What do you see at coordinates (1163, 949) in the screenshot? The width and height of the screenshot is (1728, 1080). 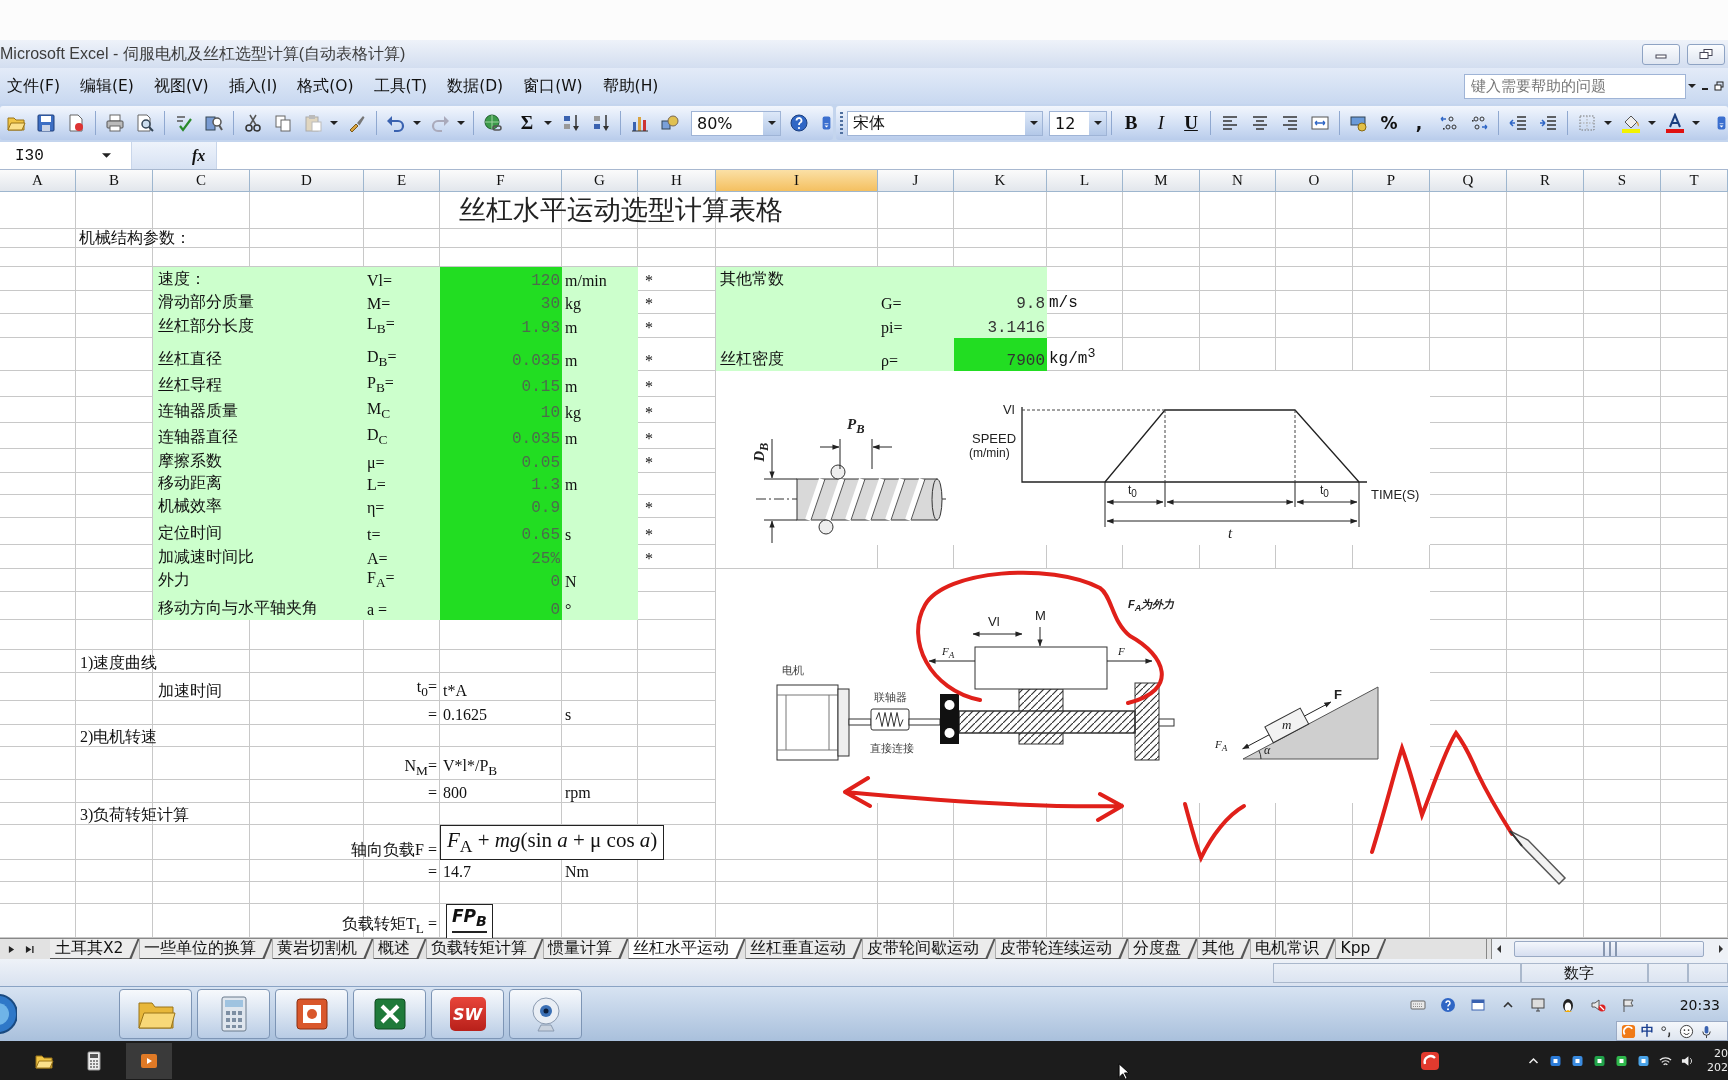 I see `sheet-tab: 分度盘` at bounding box center [1163, 949].